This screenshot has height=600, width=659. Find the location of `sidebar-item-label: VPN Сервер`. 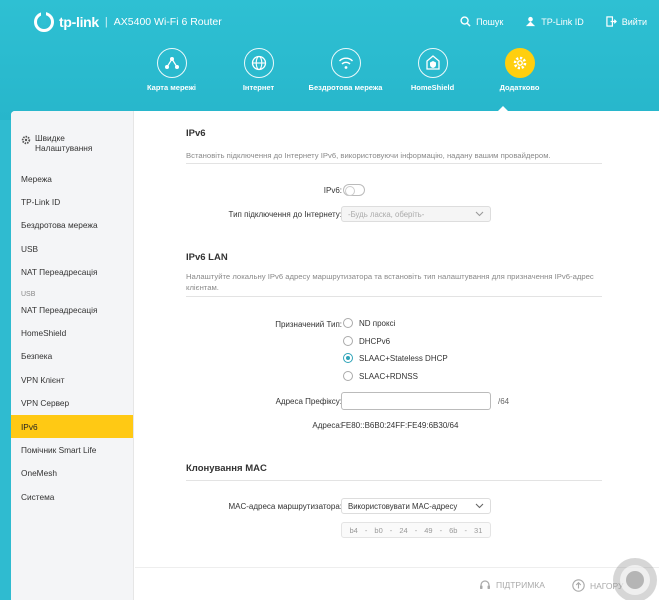

sidebar-item-label: VPN Сервер is located at coordinates (45, 403).